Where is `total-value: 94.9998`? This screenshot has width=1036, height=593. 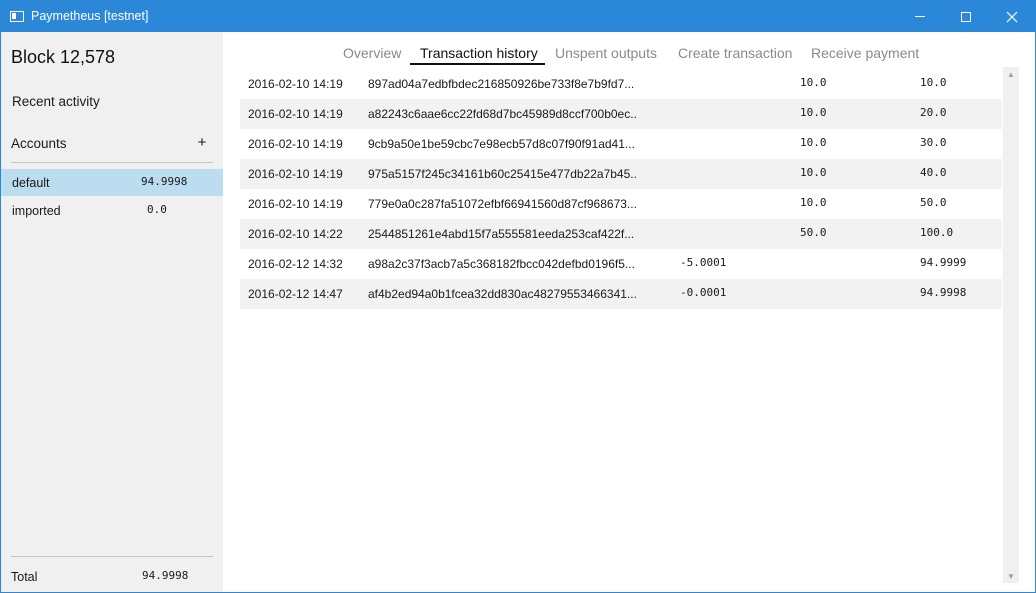
total-value: 94.9998 is located at coordinates (165, 575).